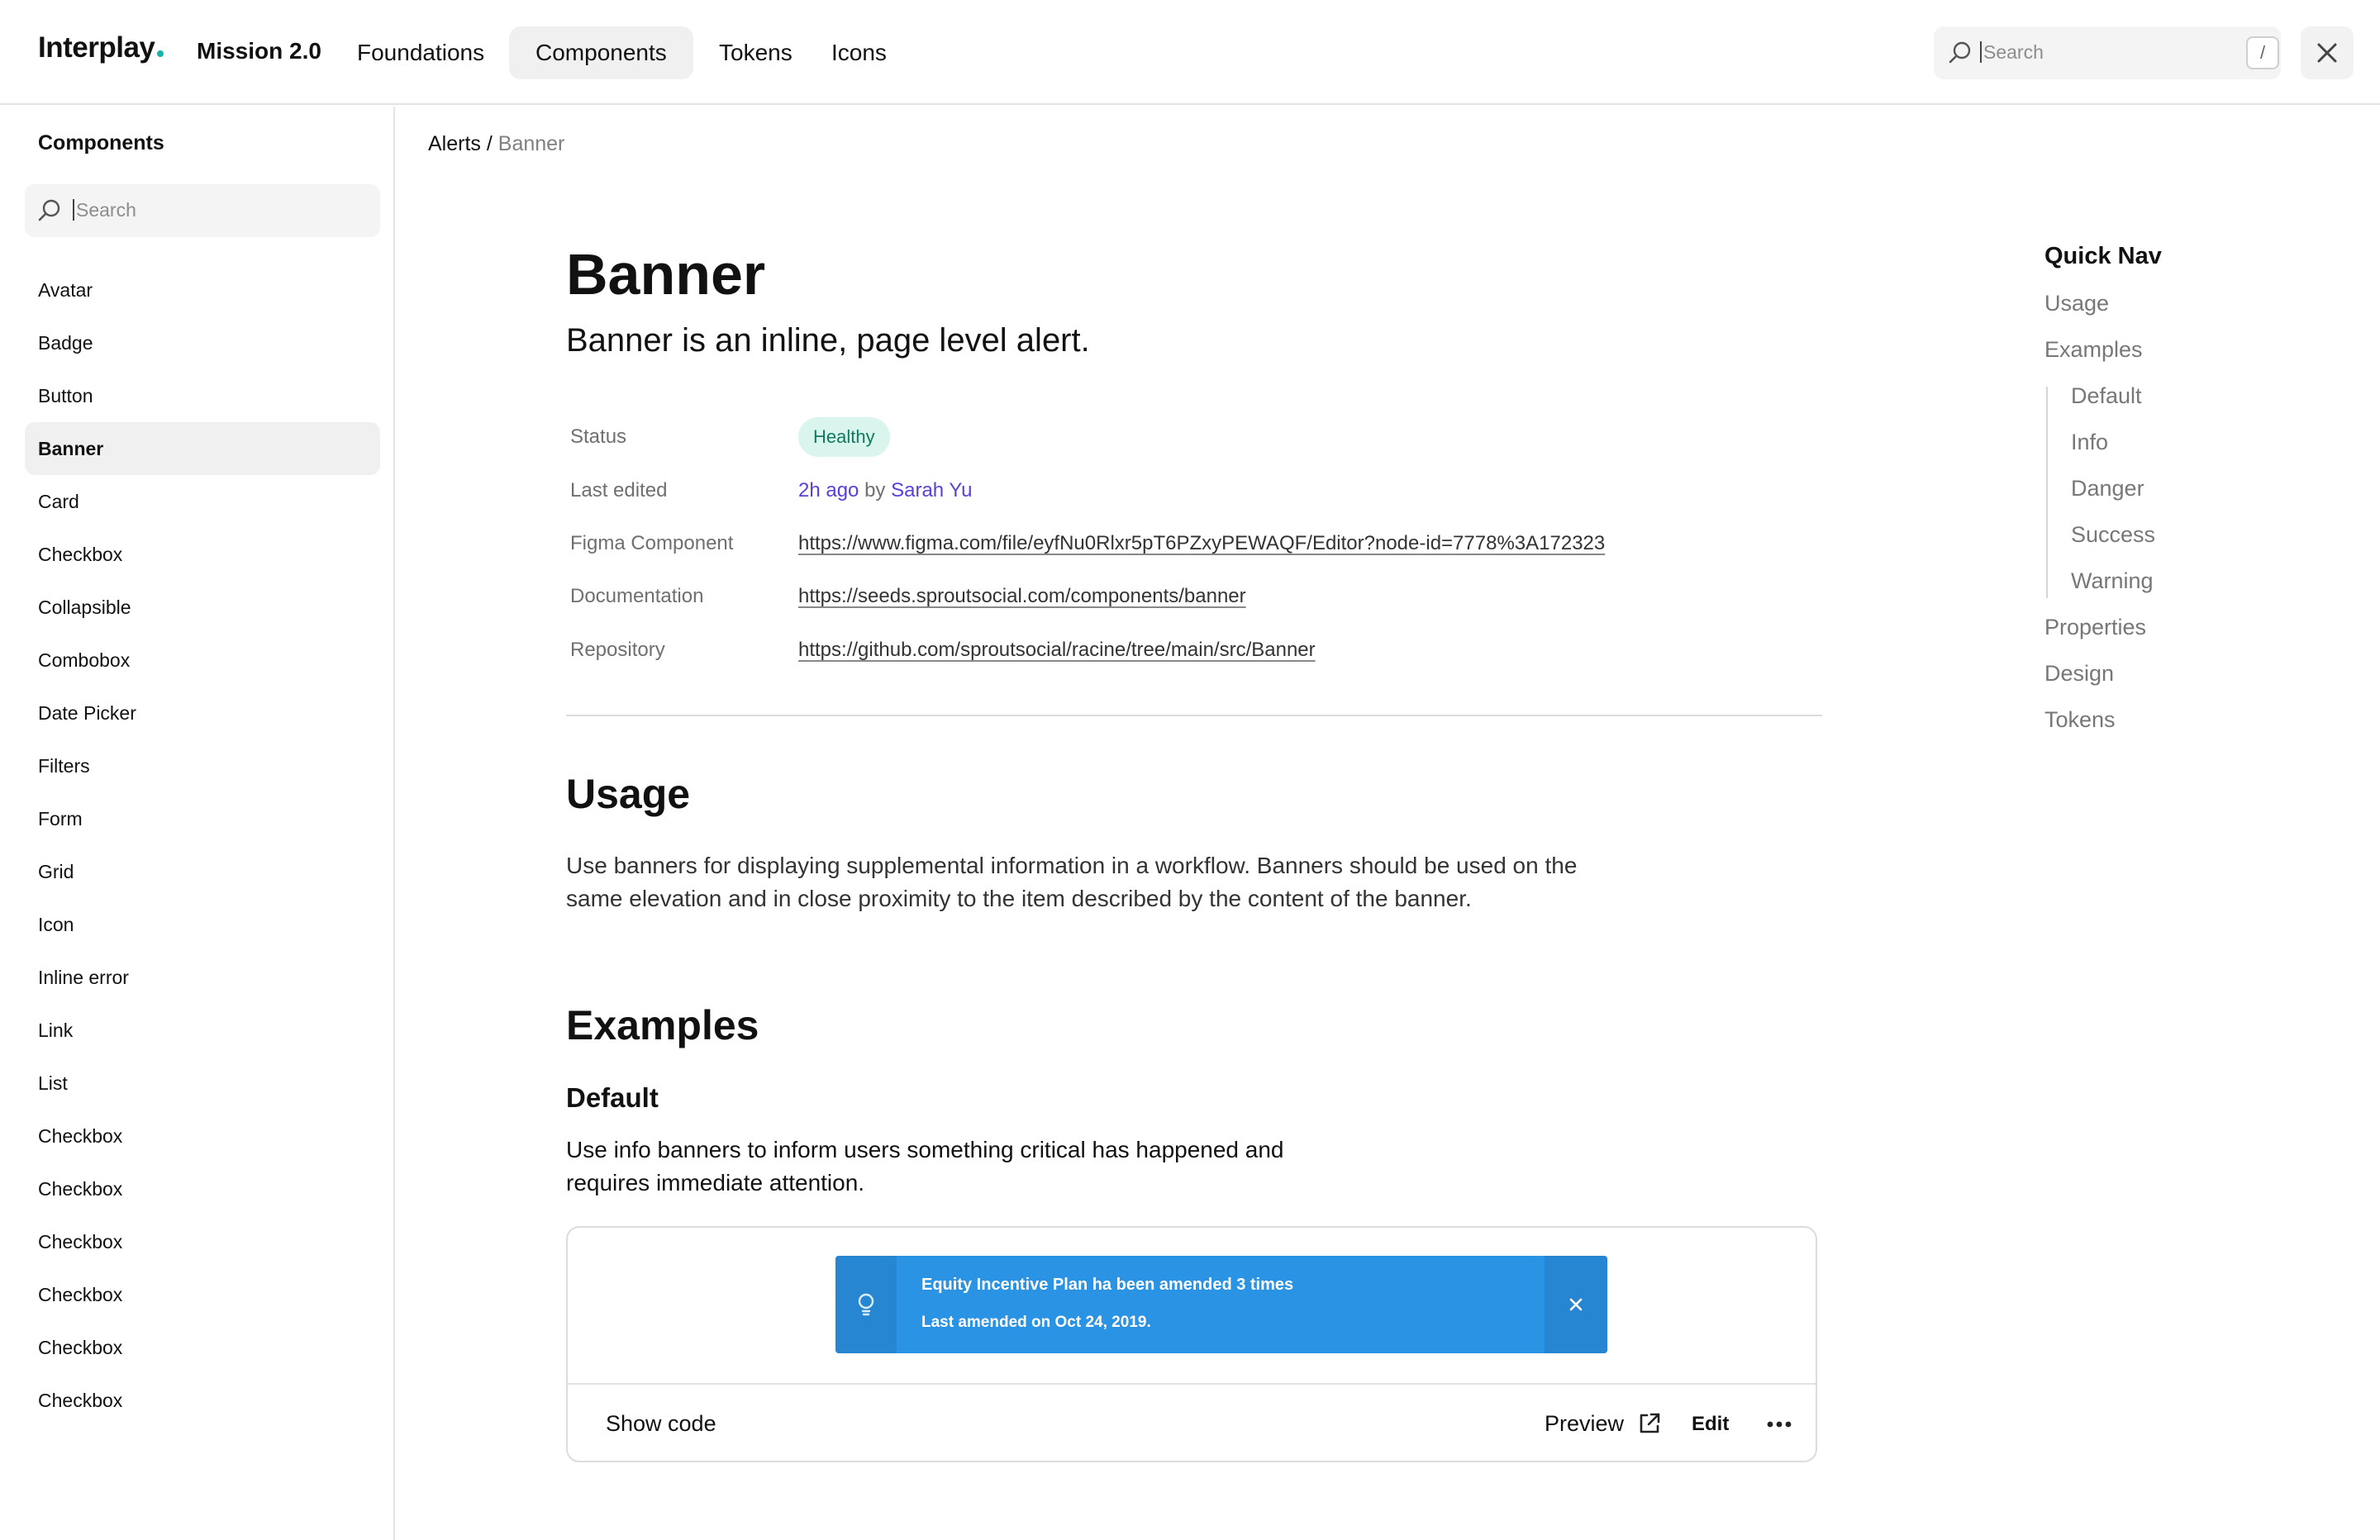 This screenshot has height=1540, width=2380. I want to click on quick-nav-warning: Warning, so click(2112, 581).